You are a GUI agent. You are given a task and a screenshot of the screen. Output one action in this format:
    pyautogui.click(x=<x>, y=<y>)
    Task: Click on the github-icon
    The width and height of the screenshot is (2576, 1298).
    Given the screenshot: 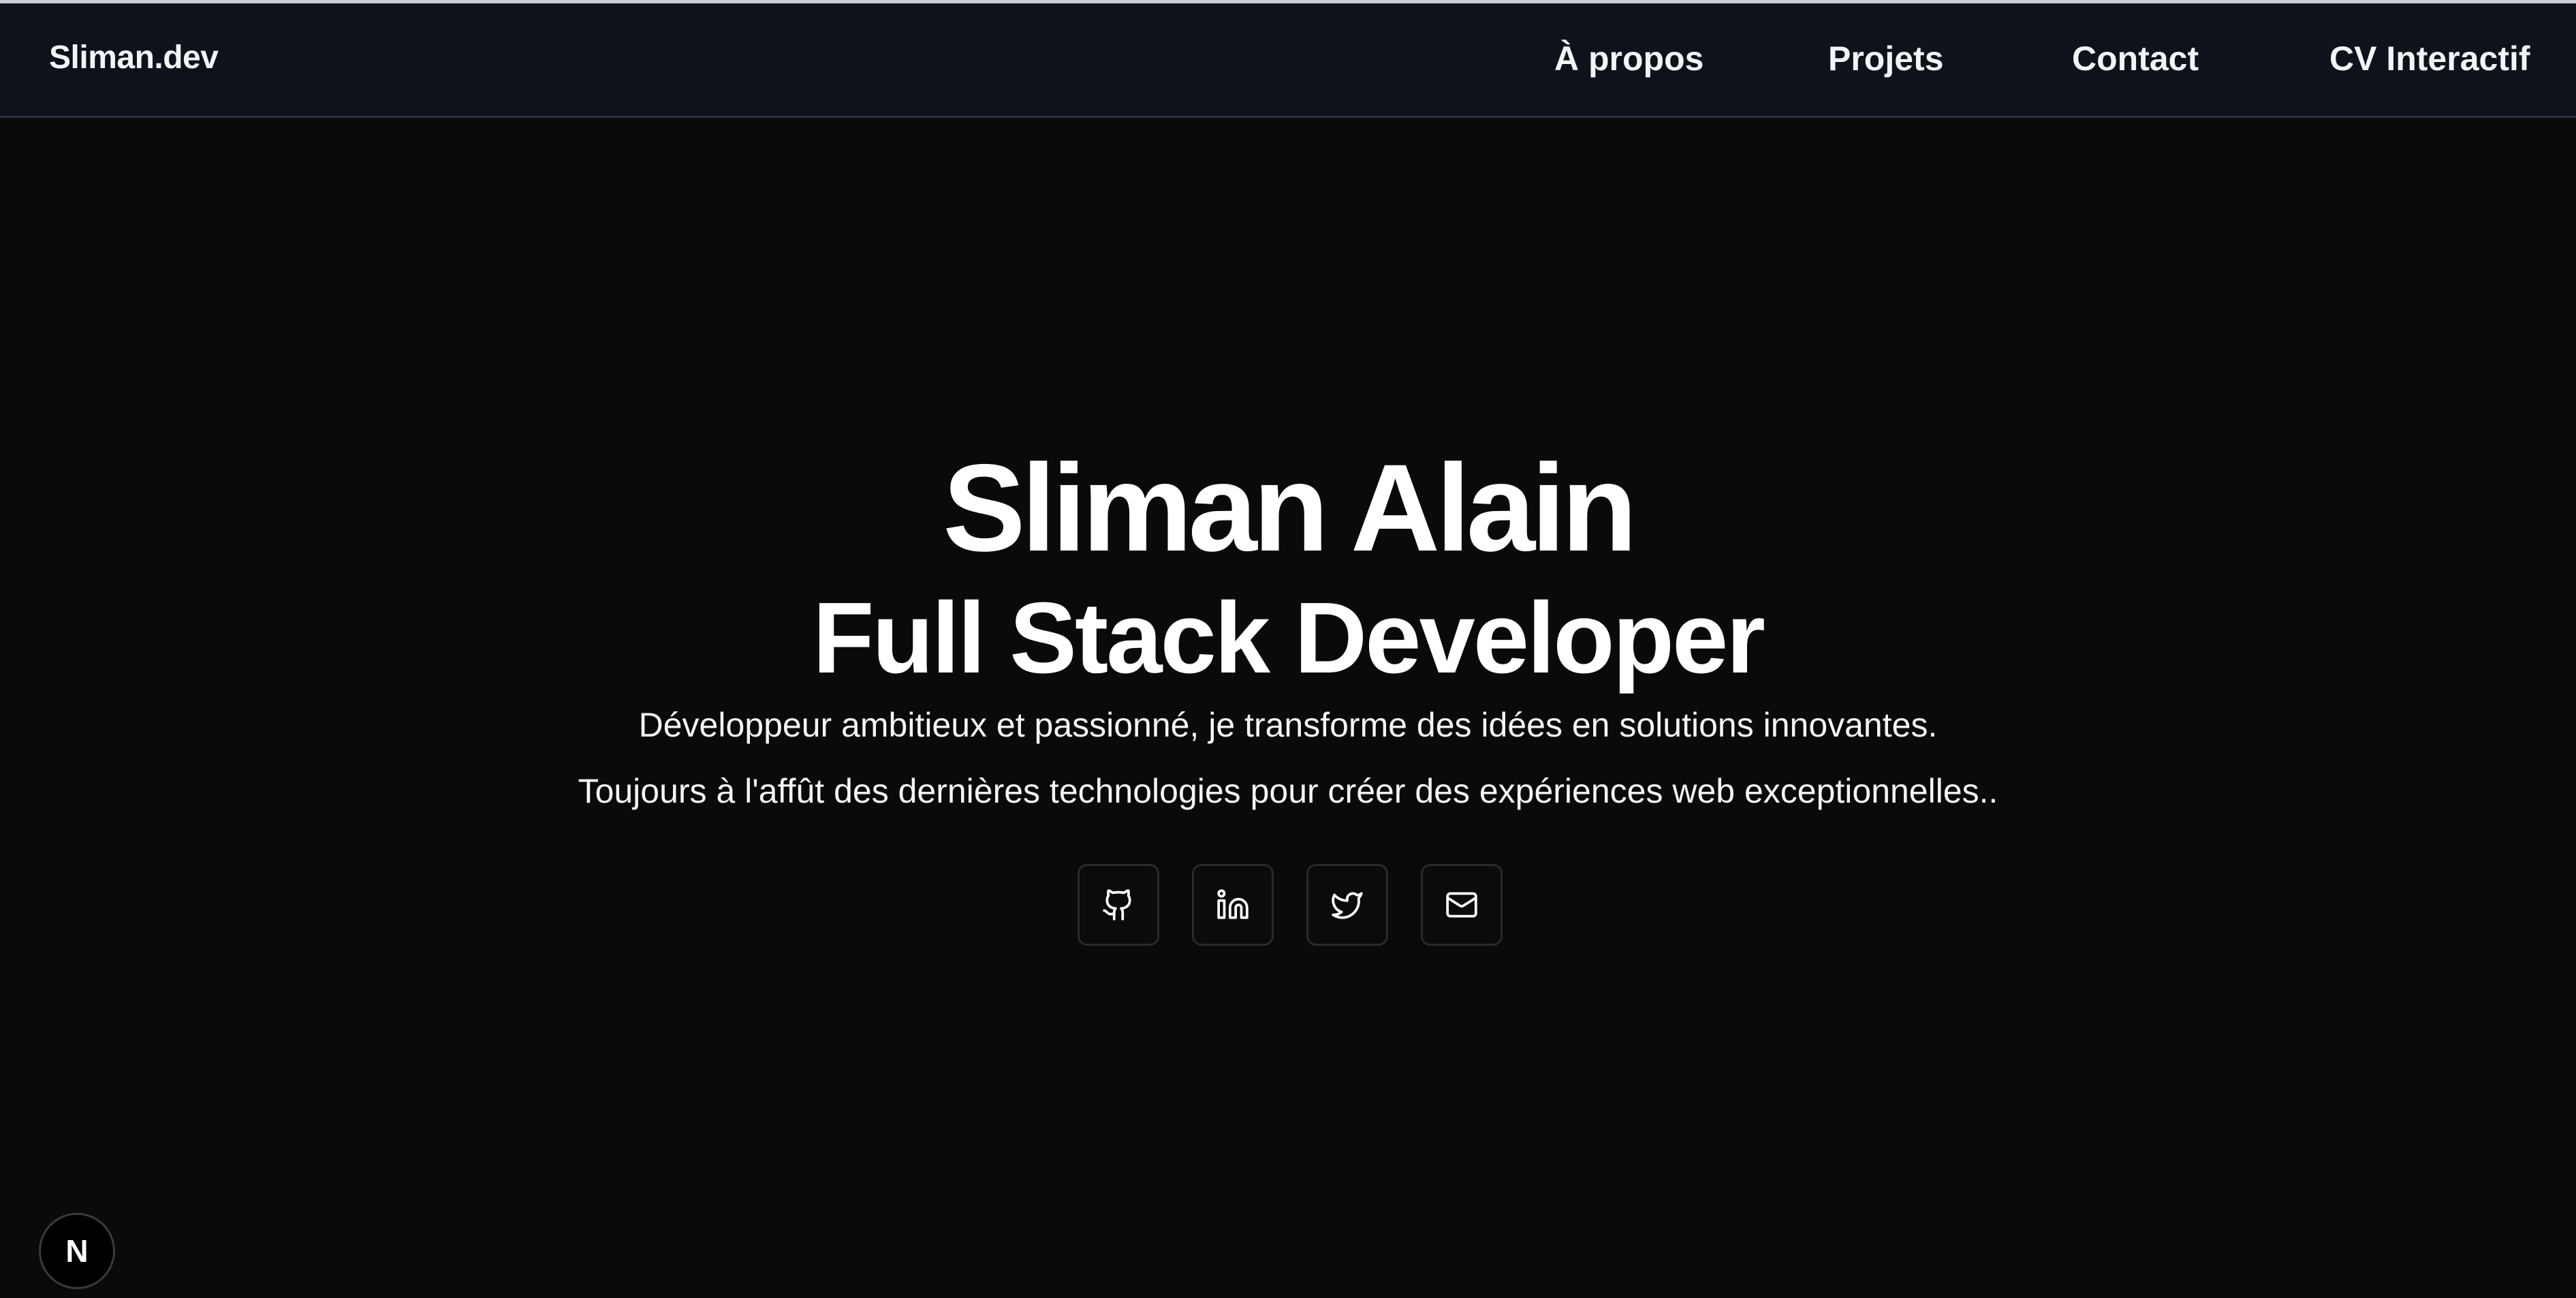 What is the action you would take?
    pyautogui.click(x=1117, y=905)
    